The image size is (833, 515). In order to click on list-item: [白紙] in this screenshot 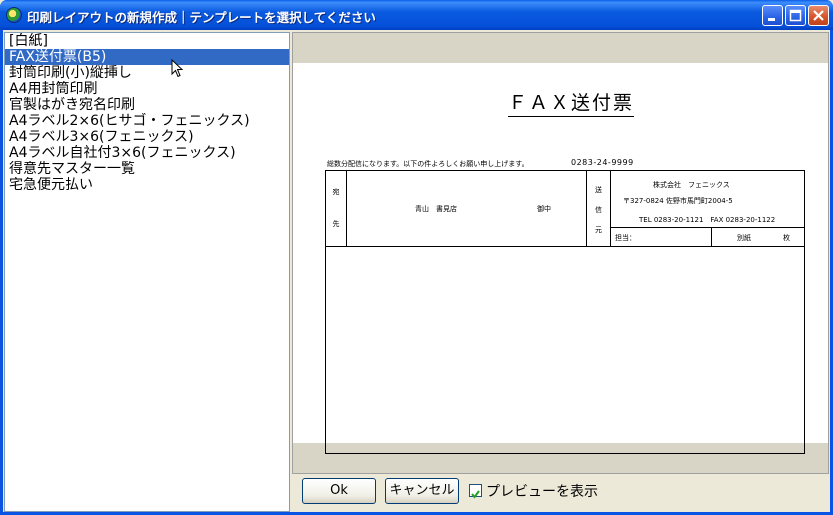, I will do `click(147, 41)`.